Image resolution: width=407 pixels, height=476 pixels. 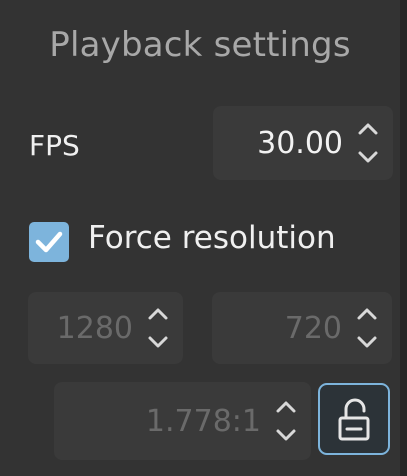 I want to click on aspect-ratio-spinbox: 1.778:1, so click(x=182, y=421).